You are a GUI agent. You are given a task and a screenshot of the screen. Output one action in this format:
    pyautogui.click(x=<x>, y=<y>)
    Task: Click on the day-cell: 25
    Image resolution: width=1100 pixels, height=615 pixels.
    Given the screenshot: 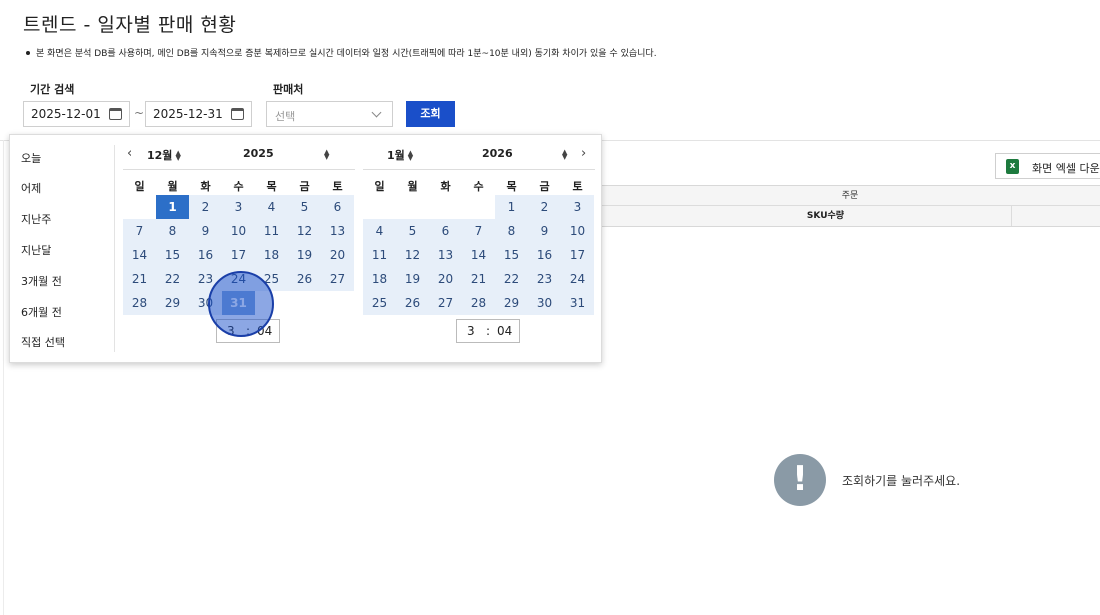 What is the action you would take?
    pyautogui.click(x=379, y=303)
    